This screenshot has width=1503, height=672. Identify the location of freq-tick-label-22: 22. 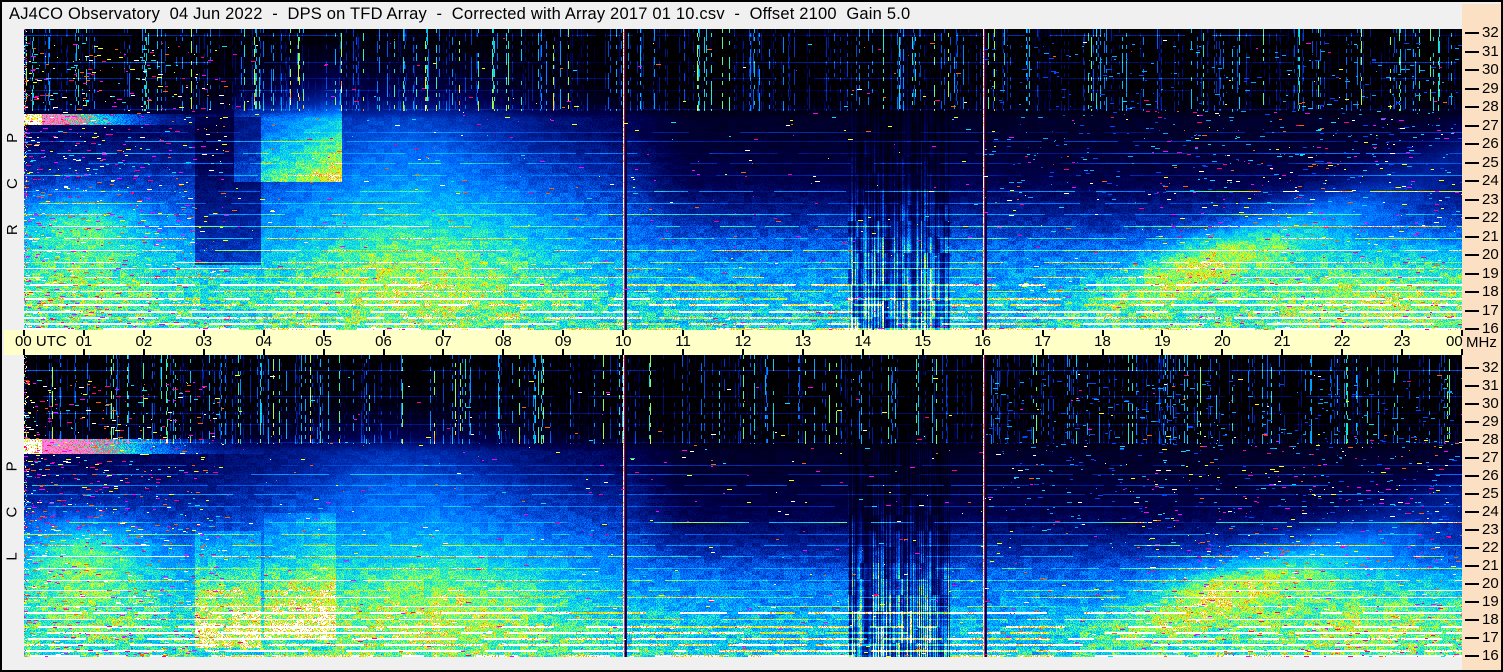
(1490, 548).